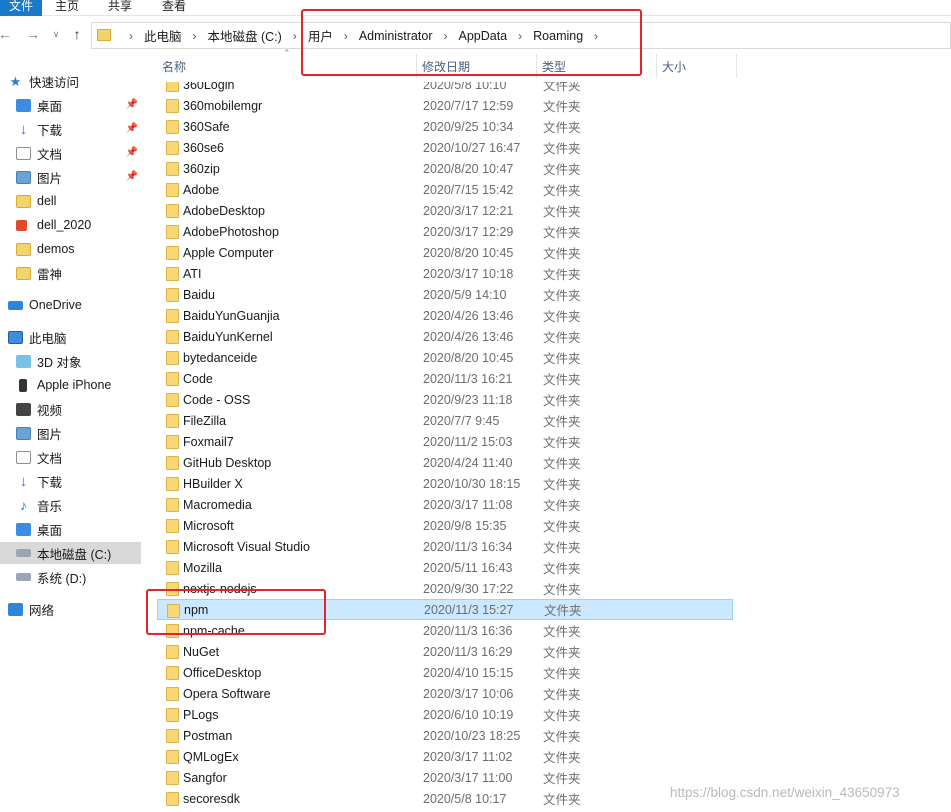 This screenshot has width=951, height=812. Describe the element at coordinates (201, 189) in the screenshot. I see `file-name: Adobe` at that location.